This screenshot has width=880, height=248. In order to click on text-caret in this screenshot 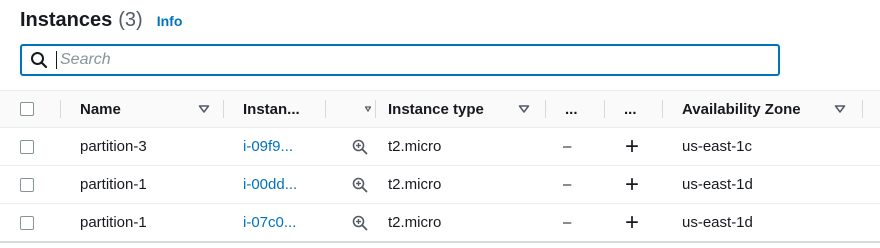, I will do `click(56, 60)`.